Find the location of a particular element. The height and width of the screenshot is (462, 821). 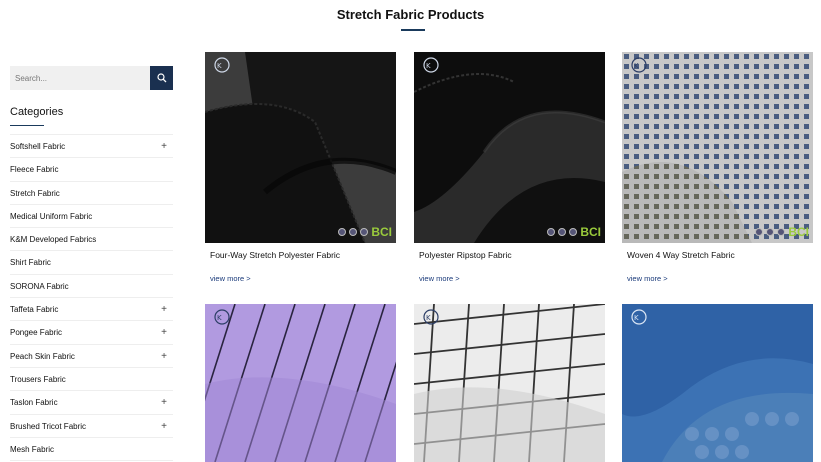

sidebar-item-stretch-fabric: Stretch Fabric is located at coordinates (91, 193).